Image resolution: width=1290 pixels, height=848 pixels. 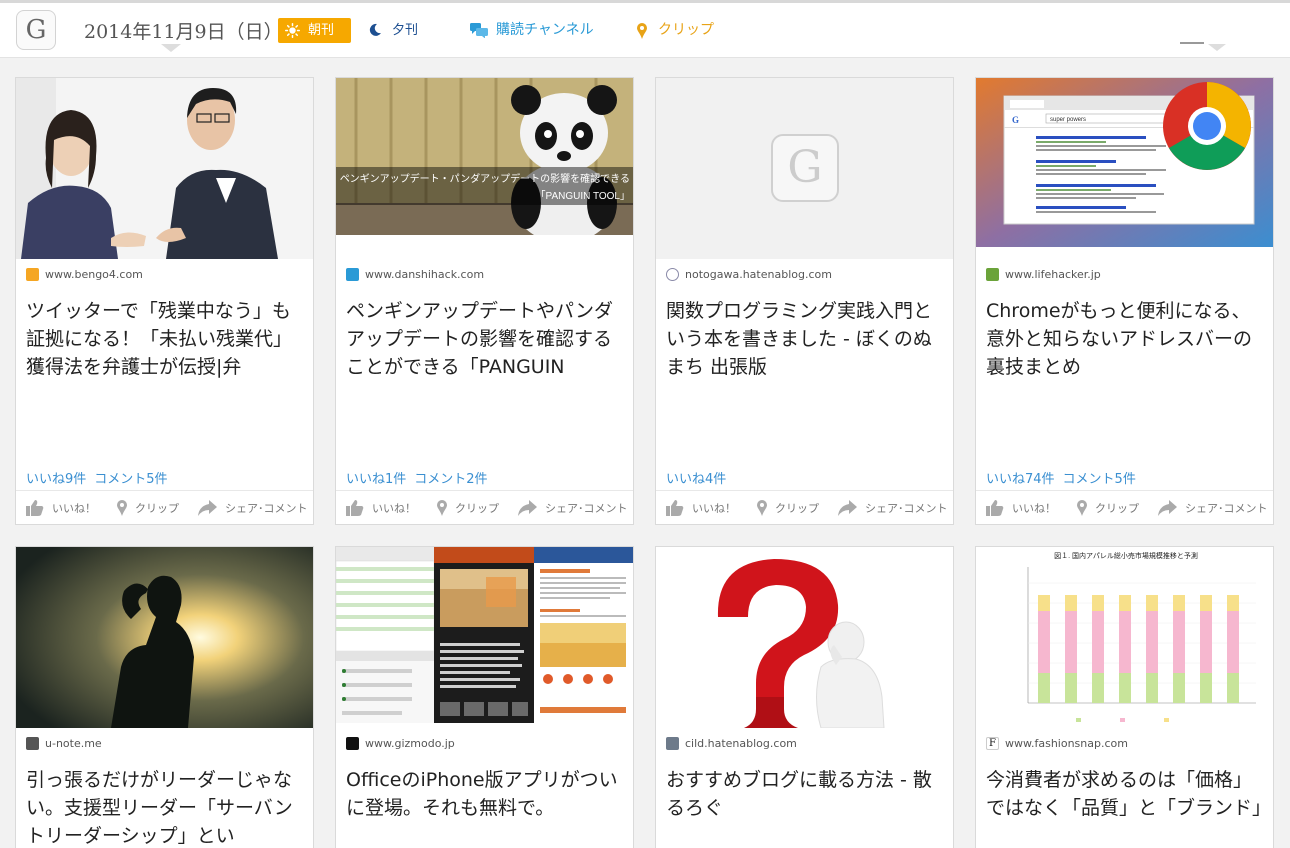 I want to click on article-image: 図１. 国内アパレル総小売市場規模推移と予測, so click(x=1124, y=637).